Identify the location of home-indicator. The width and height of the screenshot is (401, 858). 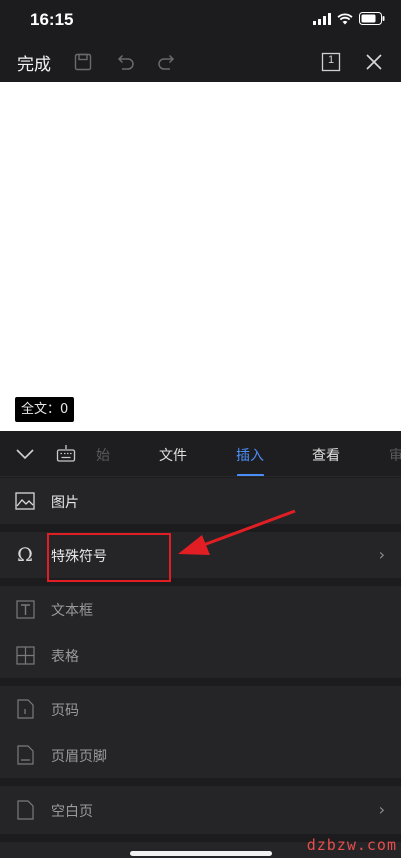
(201, 853).